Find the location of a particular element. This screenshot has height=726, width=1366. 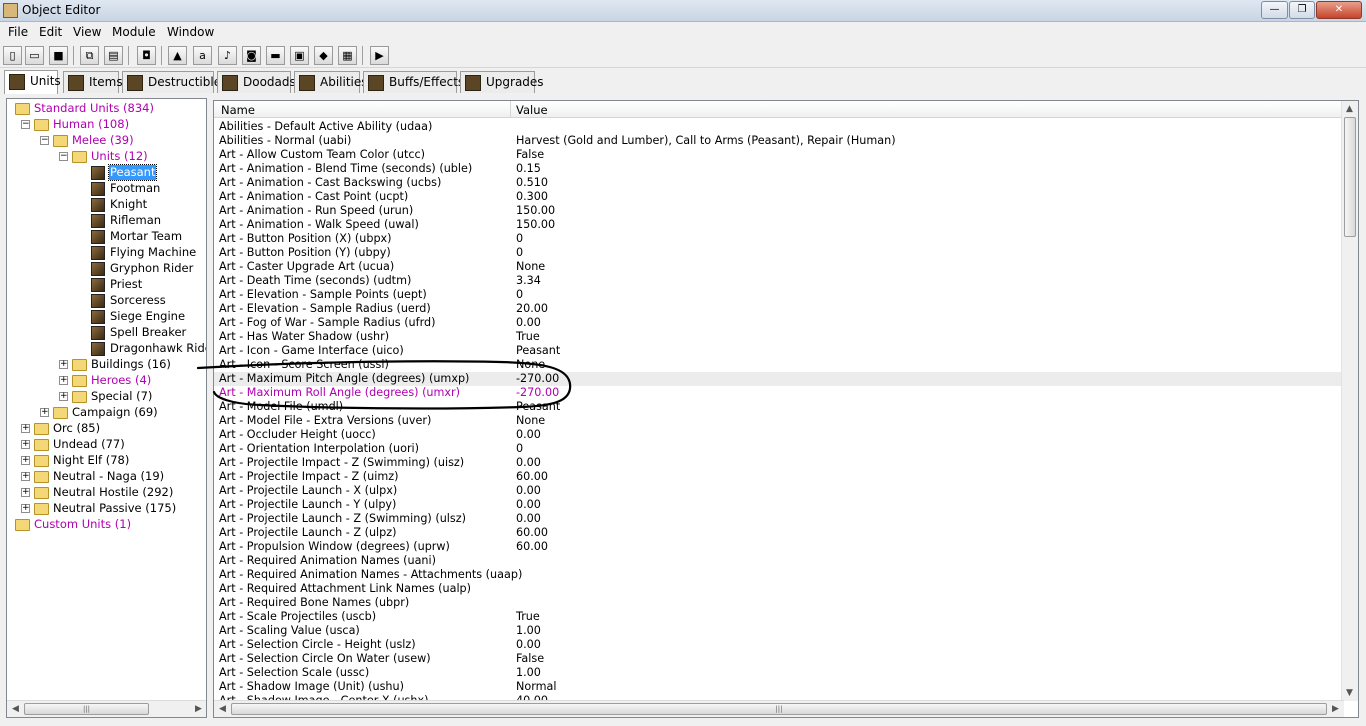

field-value: -270.00 is located at coordinates (537, 379).